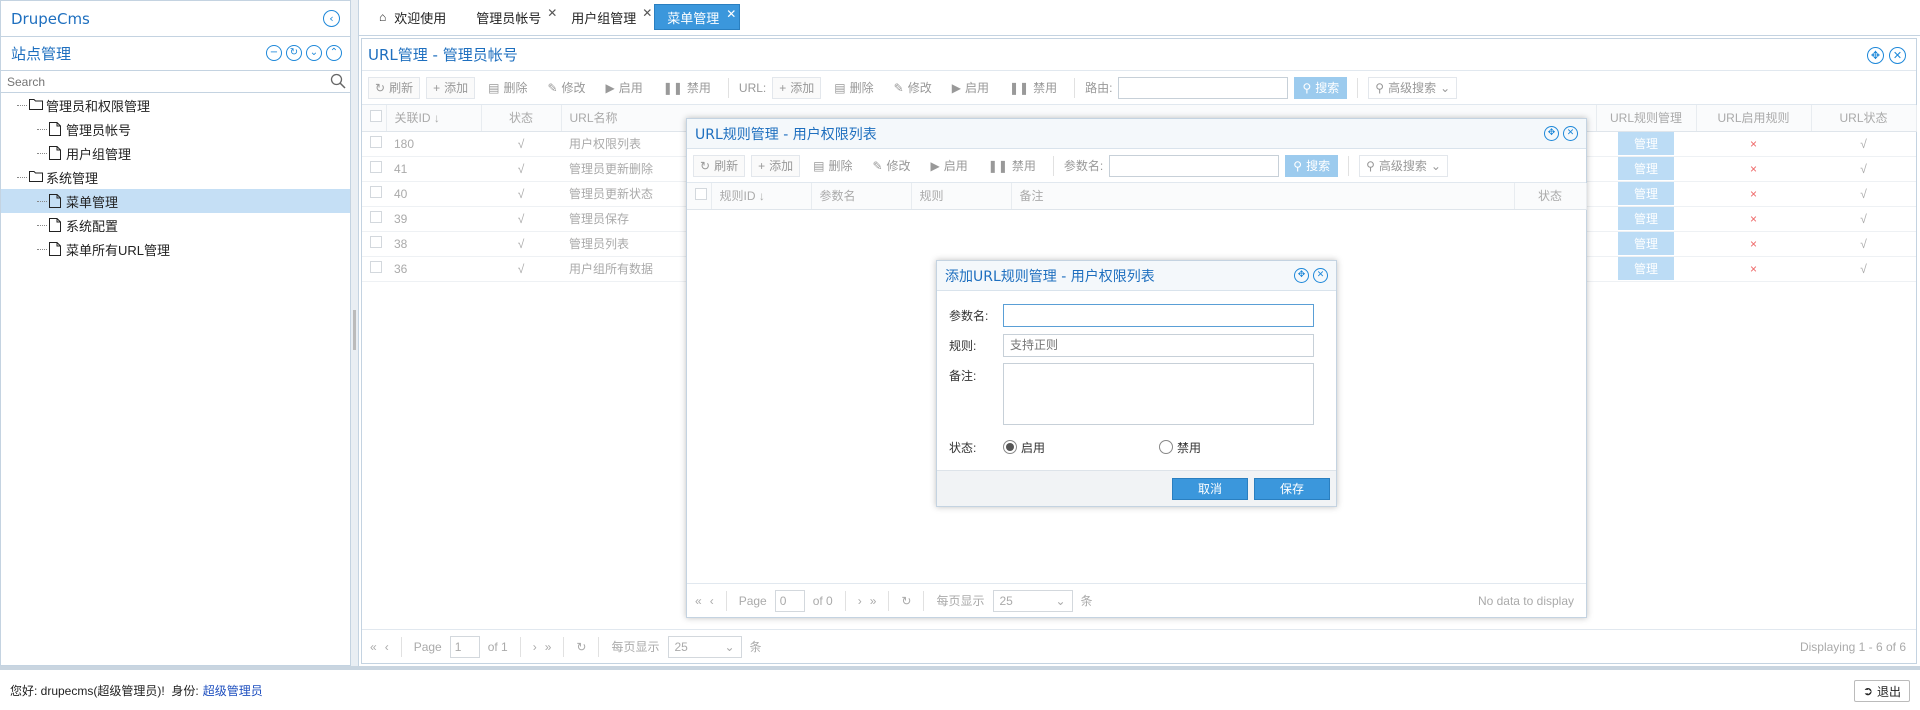 Image resolution: width=1920 pixels, height=710 pixels. I want to click on delete-url-button: ▤ 删除, so click(853, 88).